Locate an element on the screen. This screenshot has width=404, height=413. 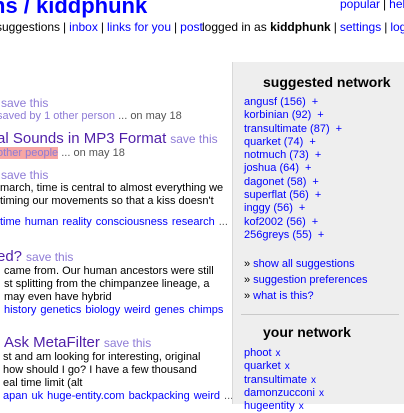
tag-link: consciousness is located at coordinates (132, 222).